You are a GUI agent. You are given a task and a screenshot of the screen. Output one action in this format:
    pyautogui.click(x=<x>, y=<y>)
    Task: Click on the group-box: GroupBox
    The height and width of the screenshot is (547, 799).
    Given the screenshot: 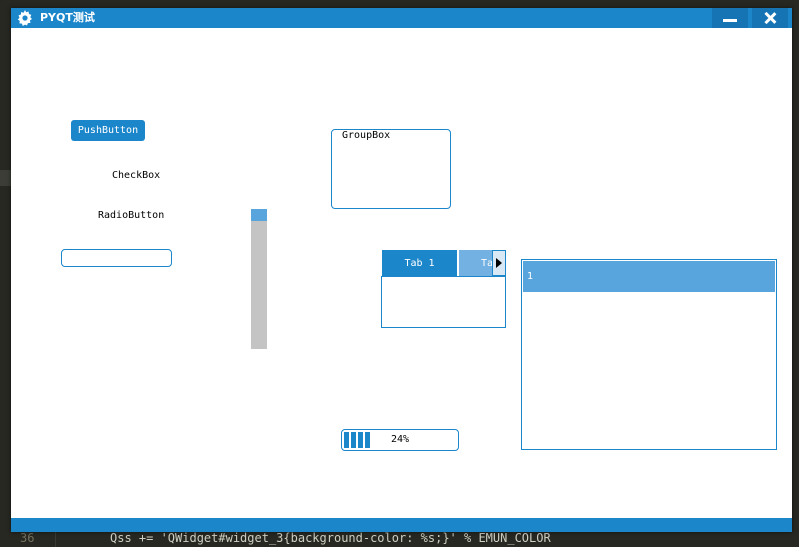 What is the action you would take?
    pyautogui.click(x=391, y=169)
    